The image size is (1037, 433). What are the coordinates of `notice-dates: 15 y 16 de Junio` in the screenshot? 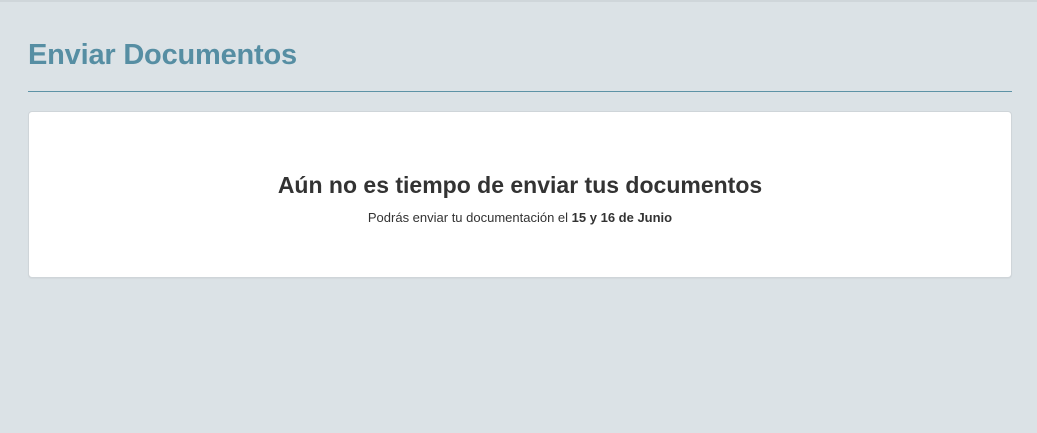 It's located at (622, 217).